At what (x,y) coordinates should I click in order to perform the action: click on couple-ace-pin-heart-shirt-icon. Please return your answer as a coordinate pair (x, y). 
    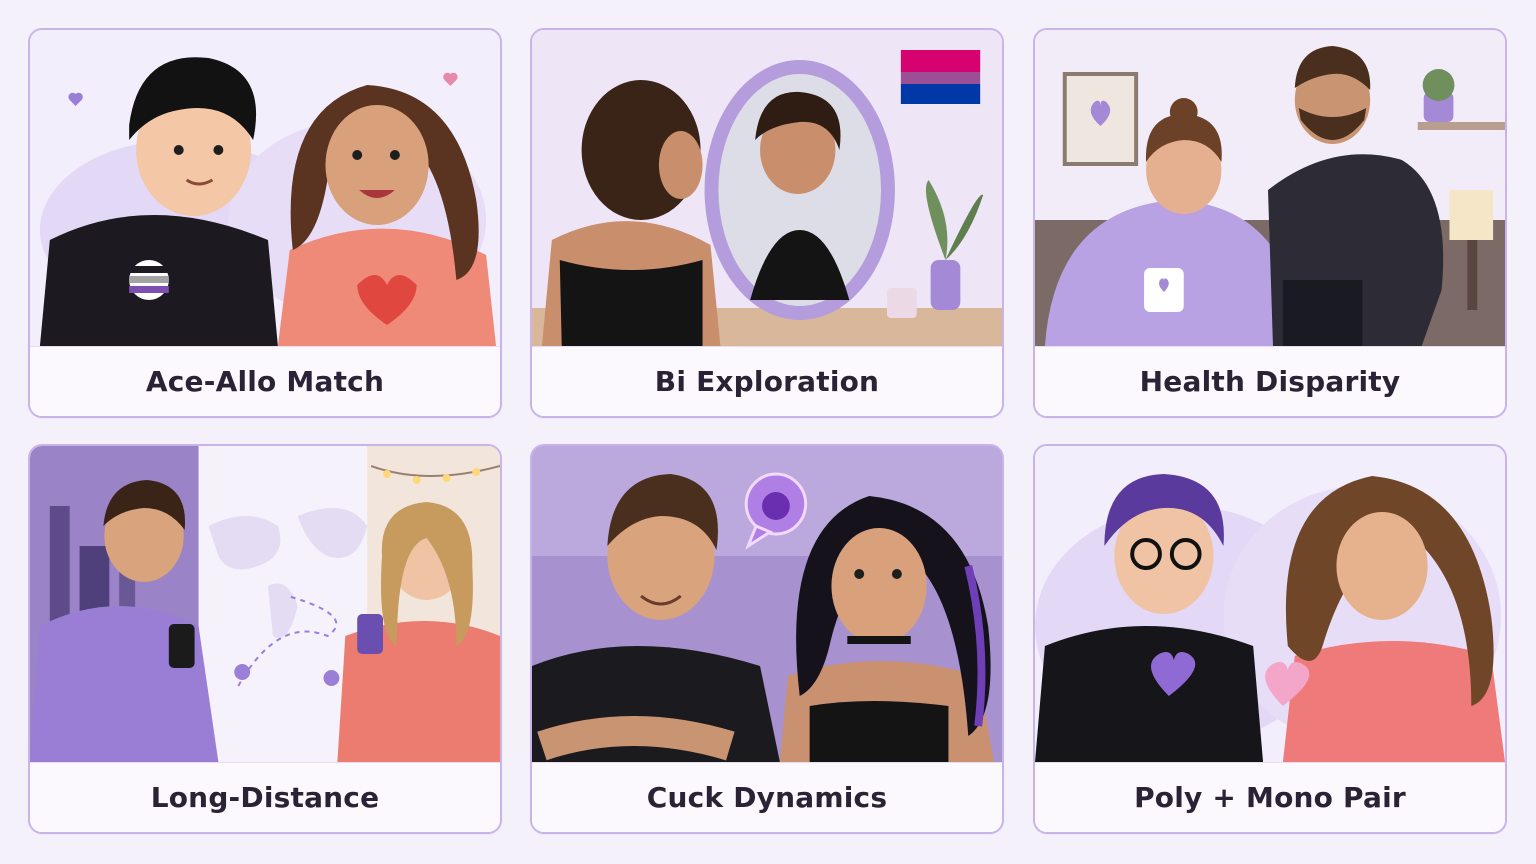
    Looking at the image, I should click on (265, 188).